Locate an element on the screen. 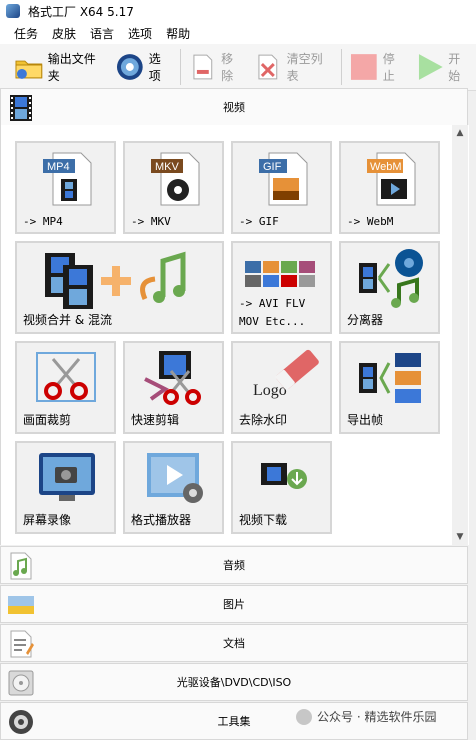 Image resolution: width=476 pixels, height=740 pixels. tile-video-download: 视频下载 is located at coordinates (281, 487).